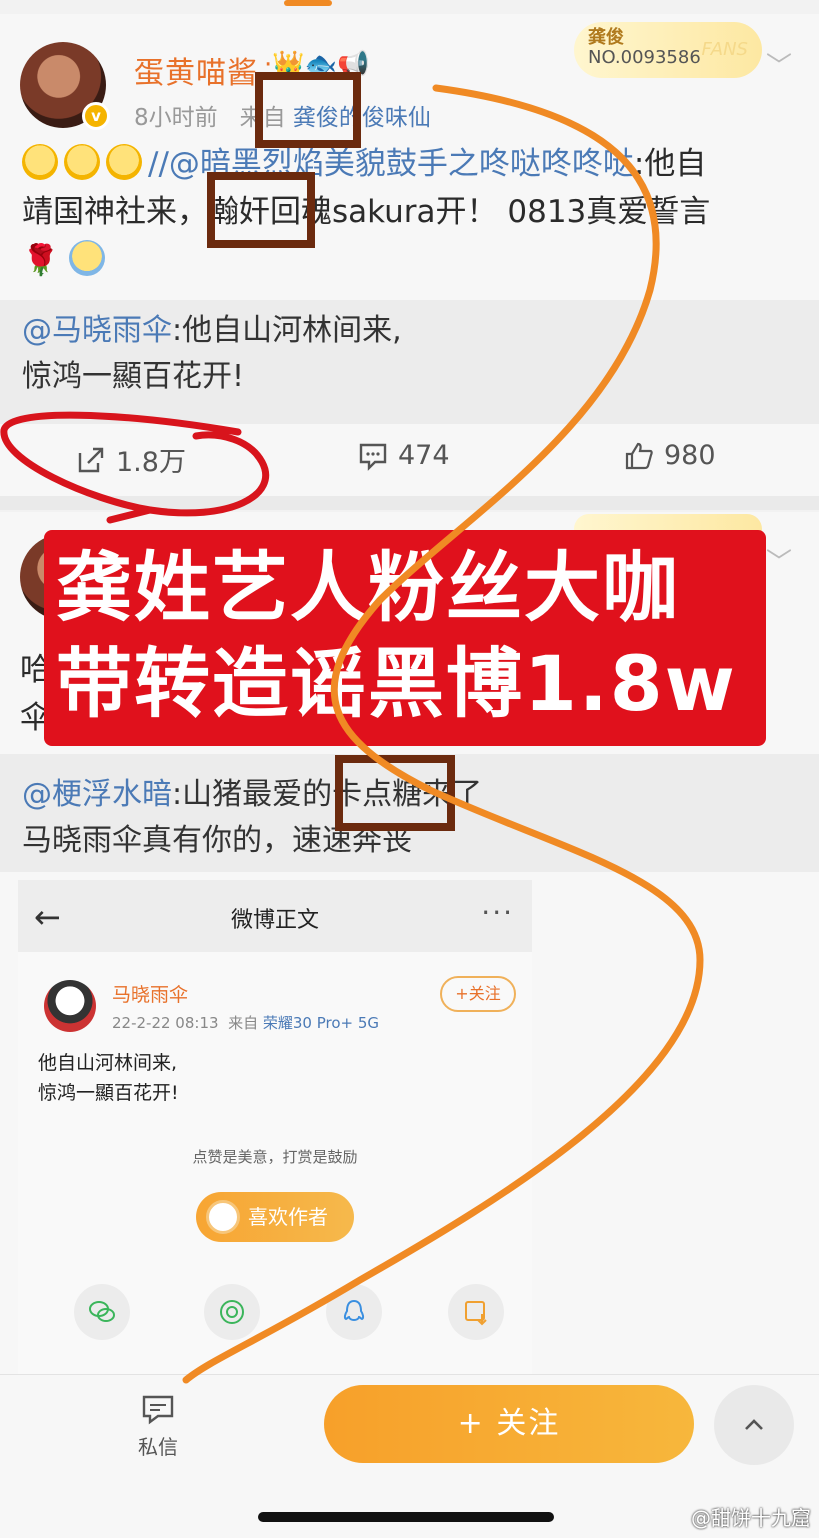 This screenshot has width=819, height=1538. What do you see at coordinates (406, 1517) in the screenshot?
I see `home-indicator` at bounding box center [406, 1517].